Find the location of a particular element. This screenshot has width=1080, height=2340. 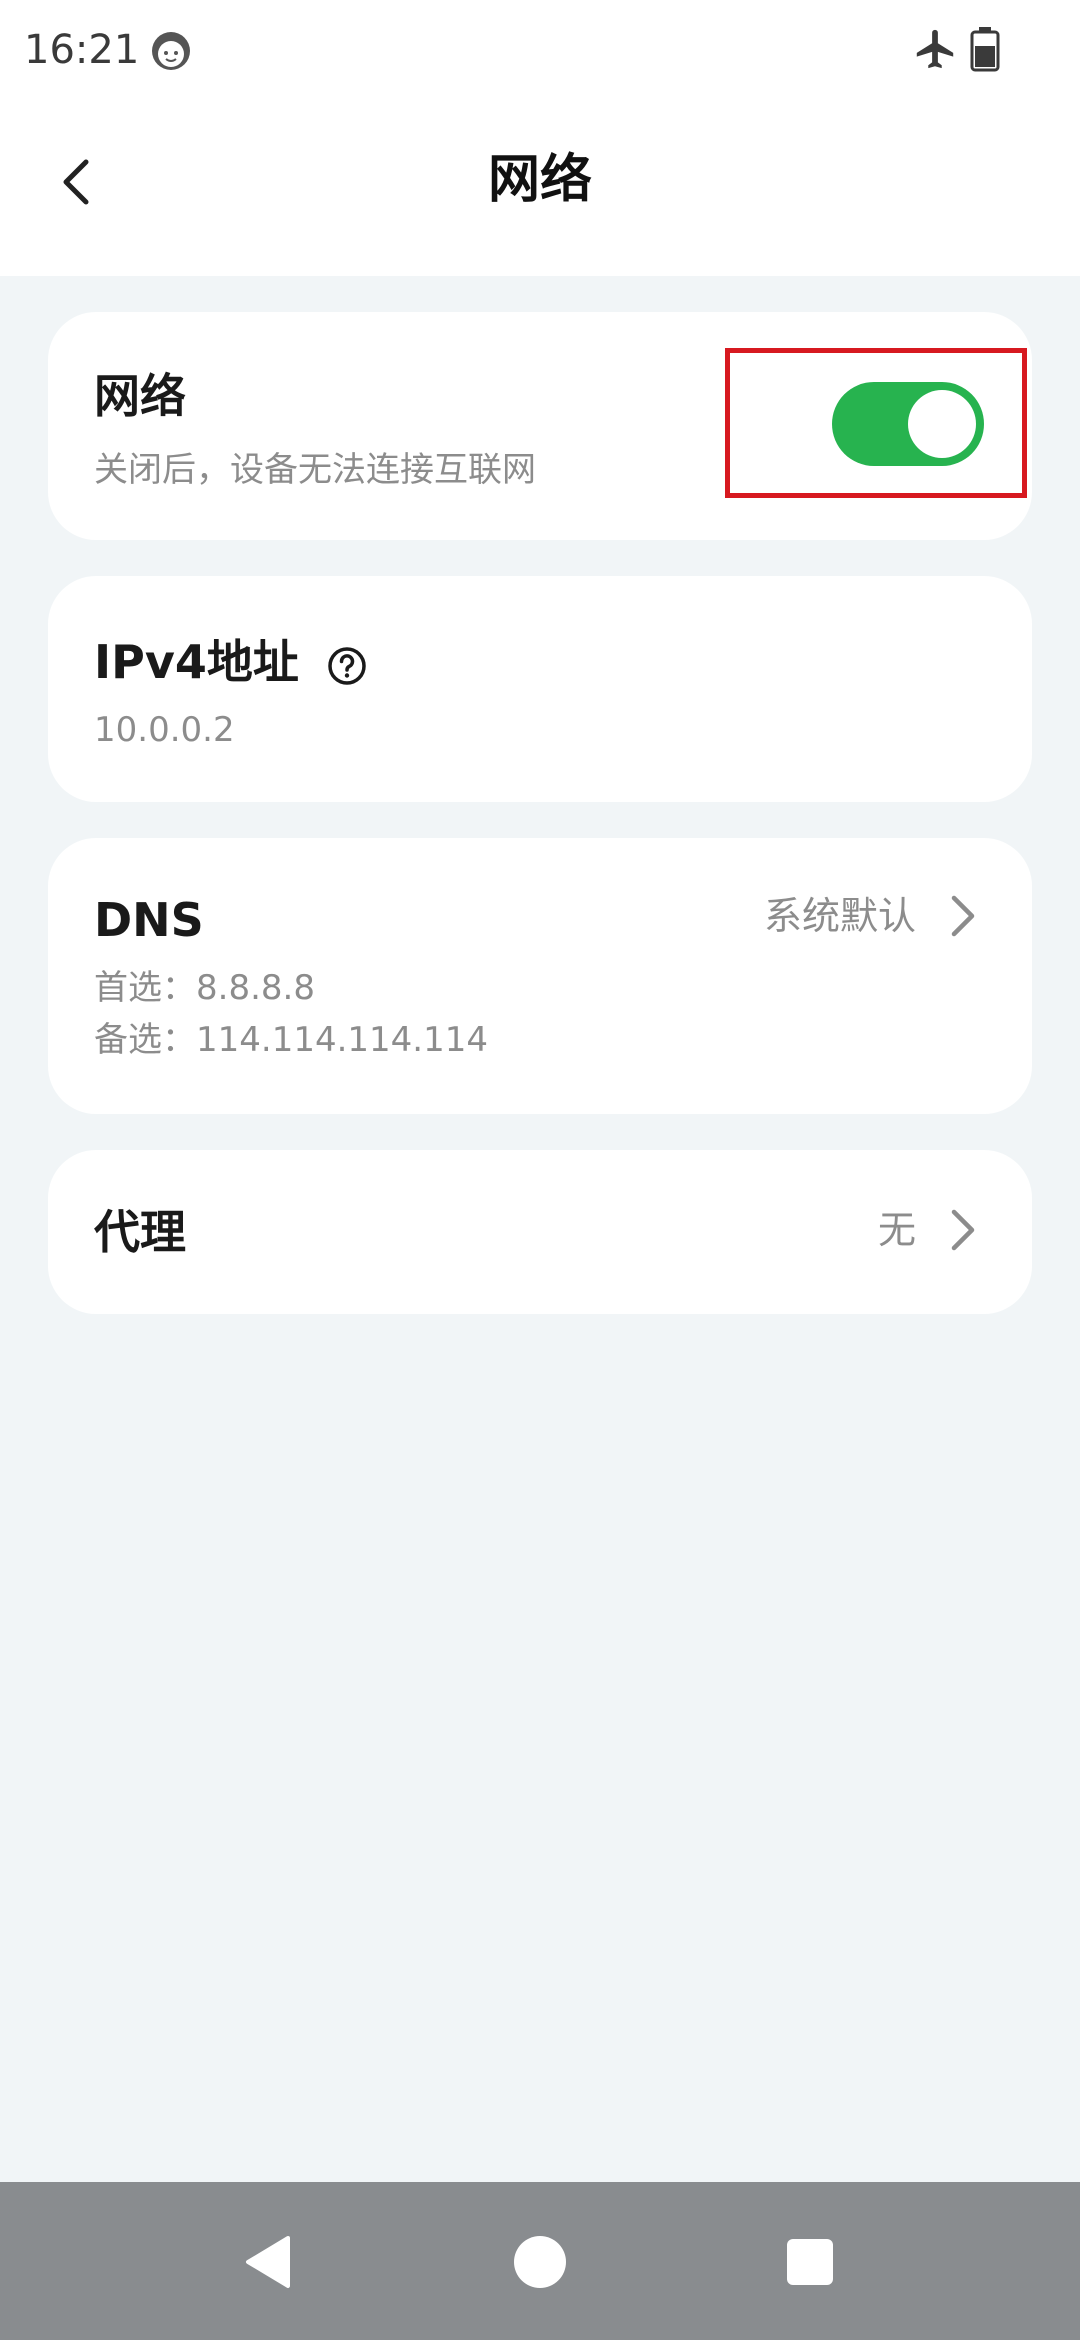

navigation-bar is located at coordinates (540, 2261).